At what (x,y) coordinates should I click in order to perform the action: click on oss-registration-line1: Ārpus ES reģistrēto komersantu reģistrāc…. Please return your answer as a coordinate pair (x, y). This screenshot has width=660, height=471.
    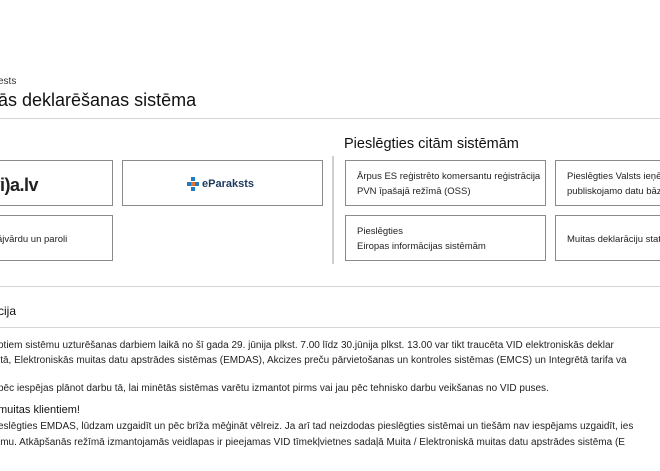
    Looking at the image, I should click on (449, 176).